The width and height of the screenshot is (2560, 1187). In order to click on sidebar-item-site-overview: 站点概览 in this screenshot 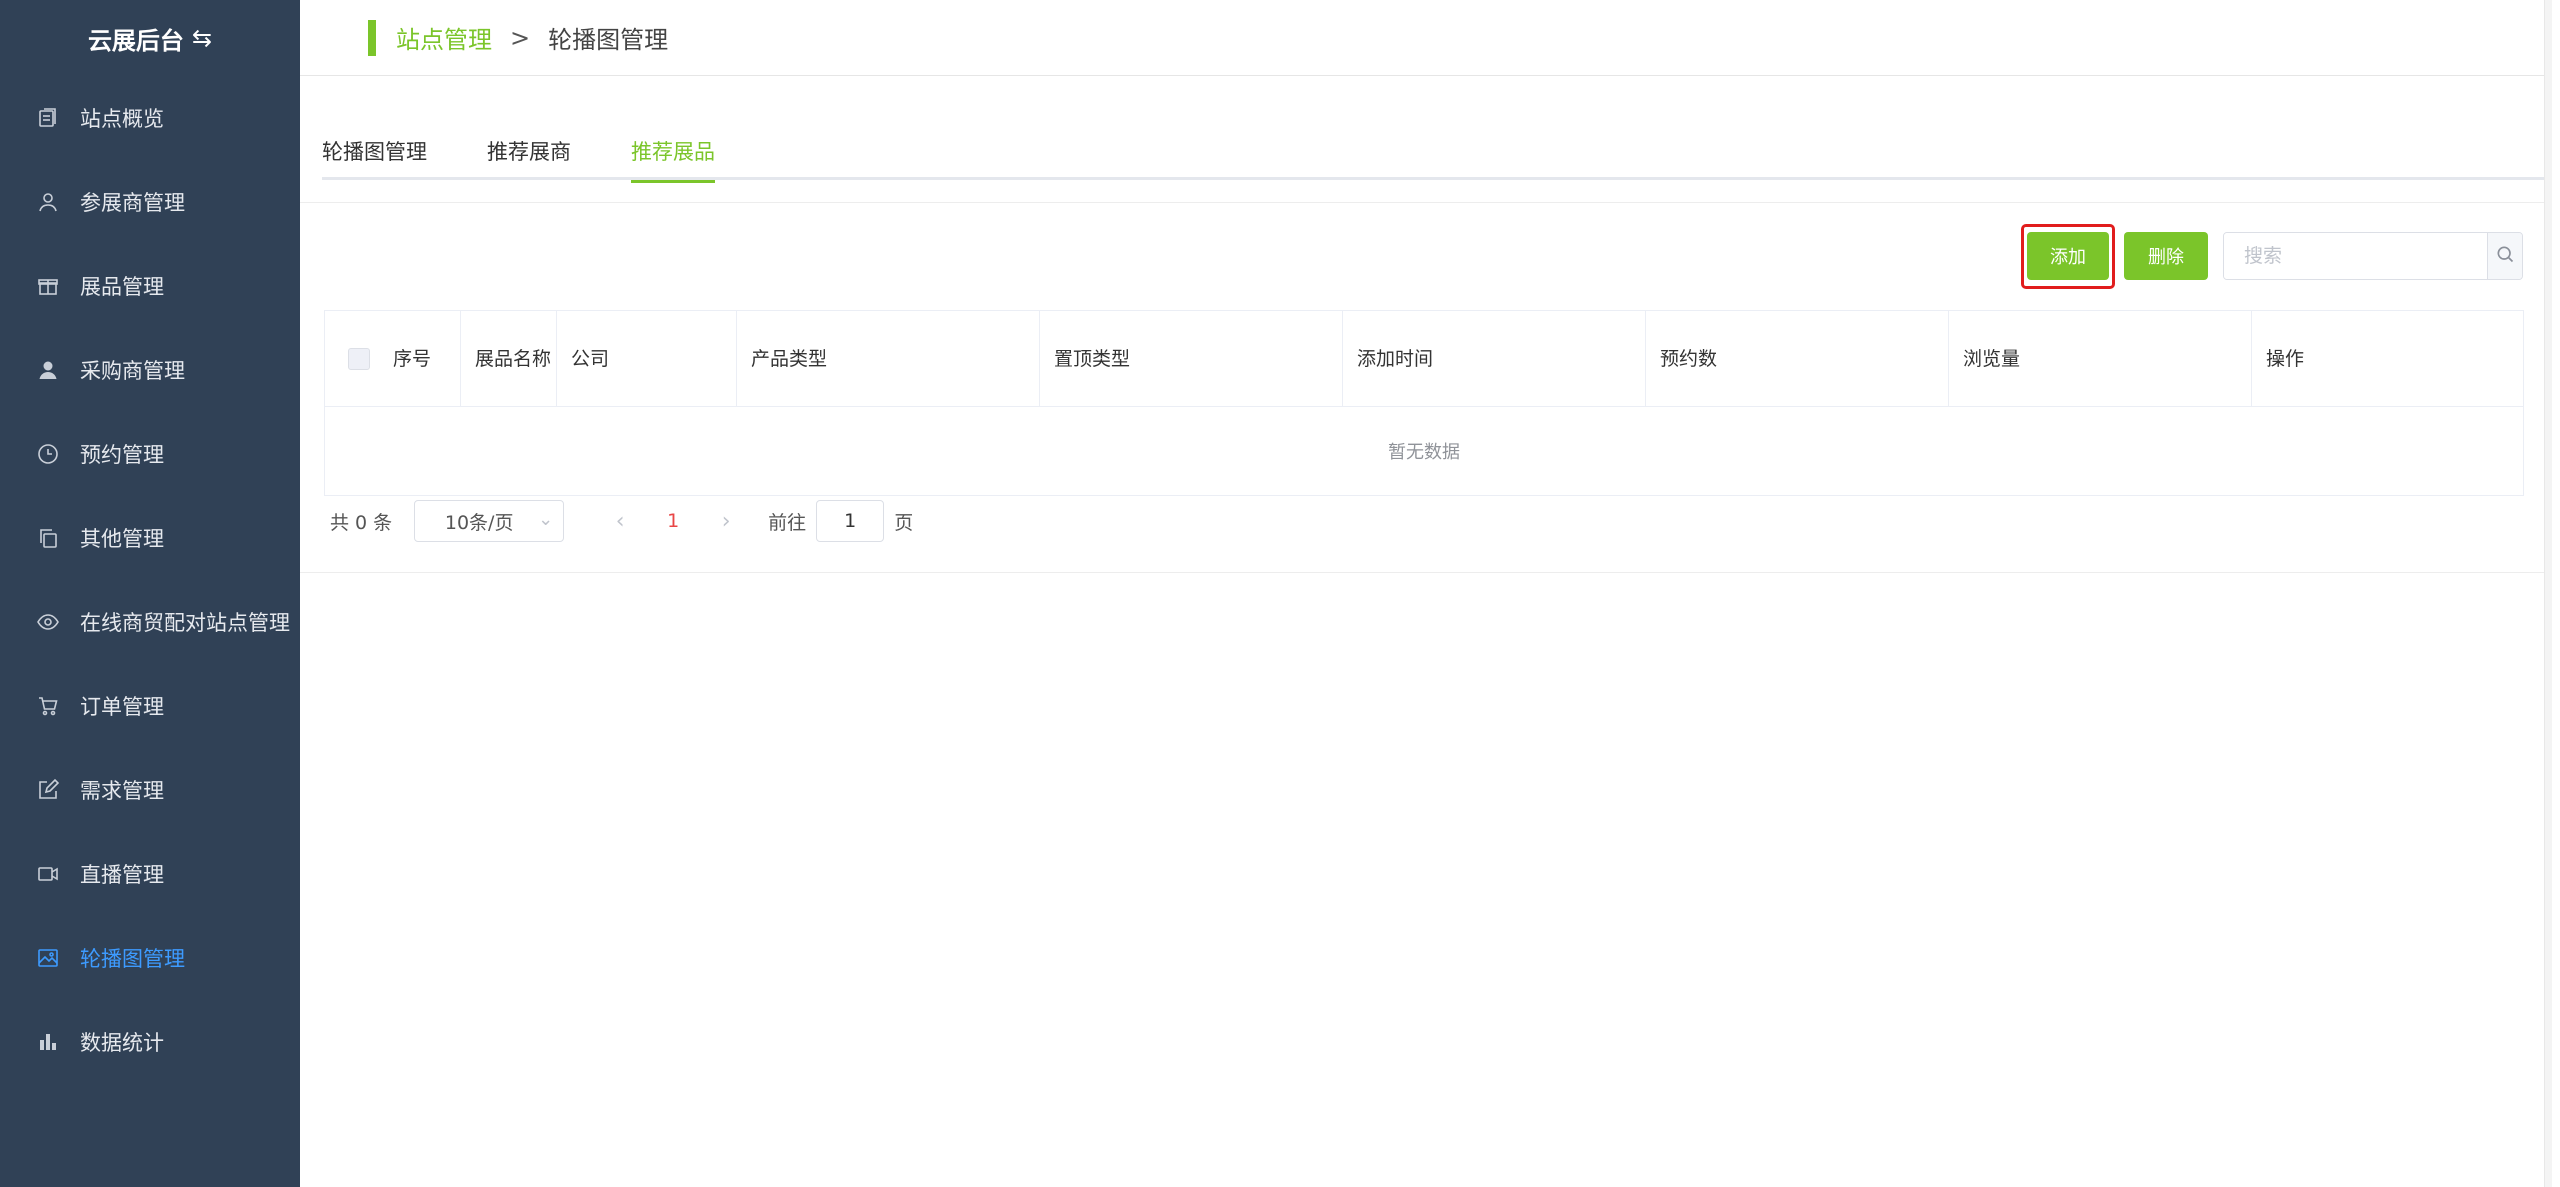, I will do `click(150, 118)`.